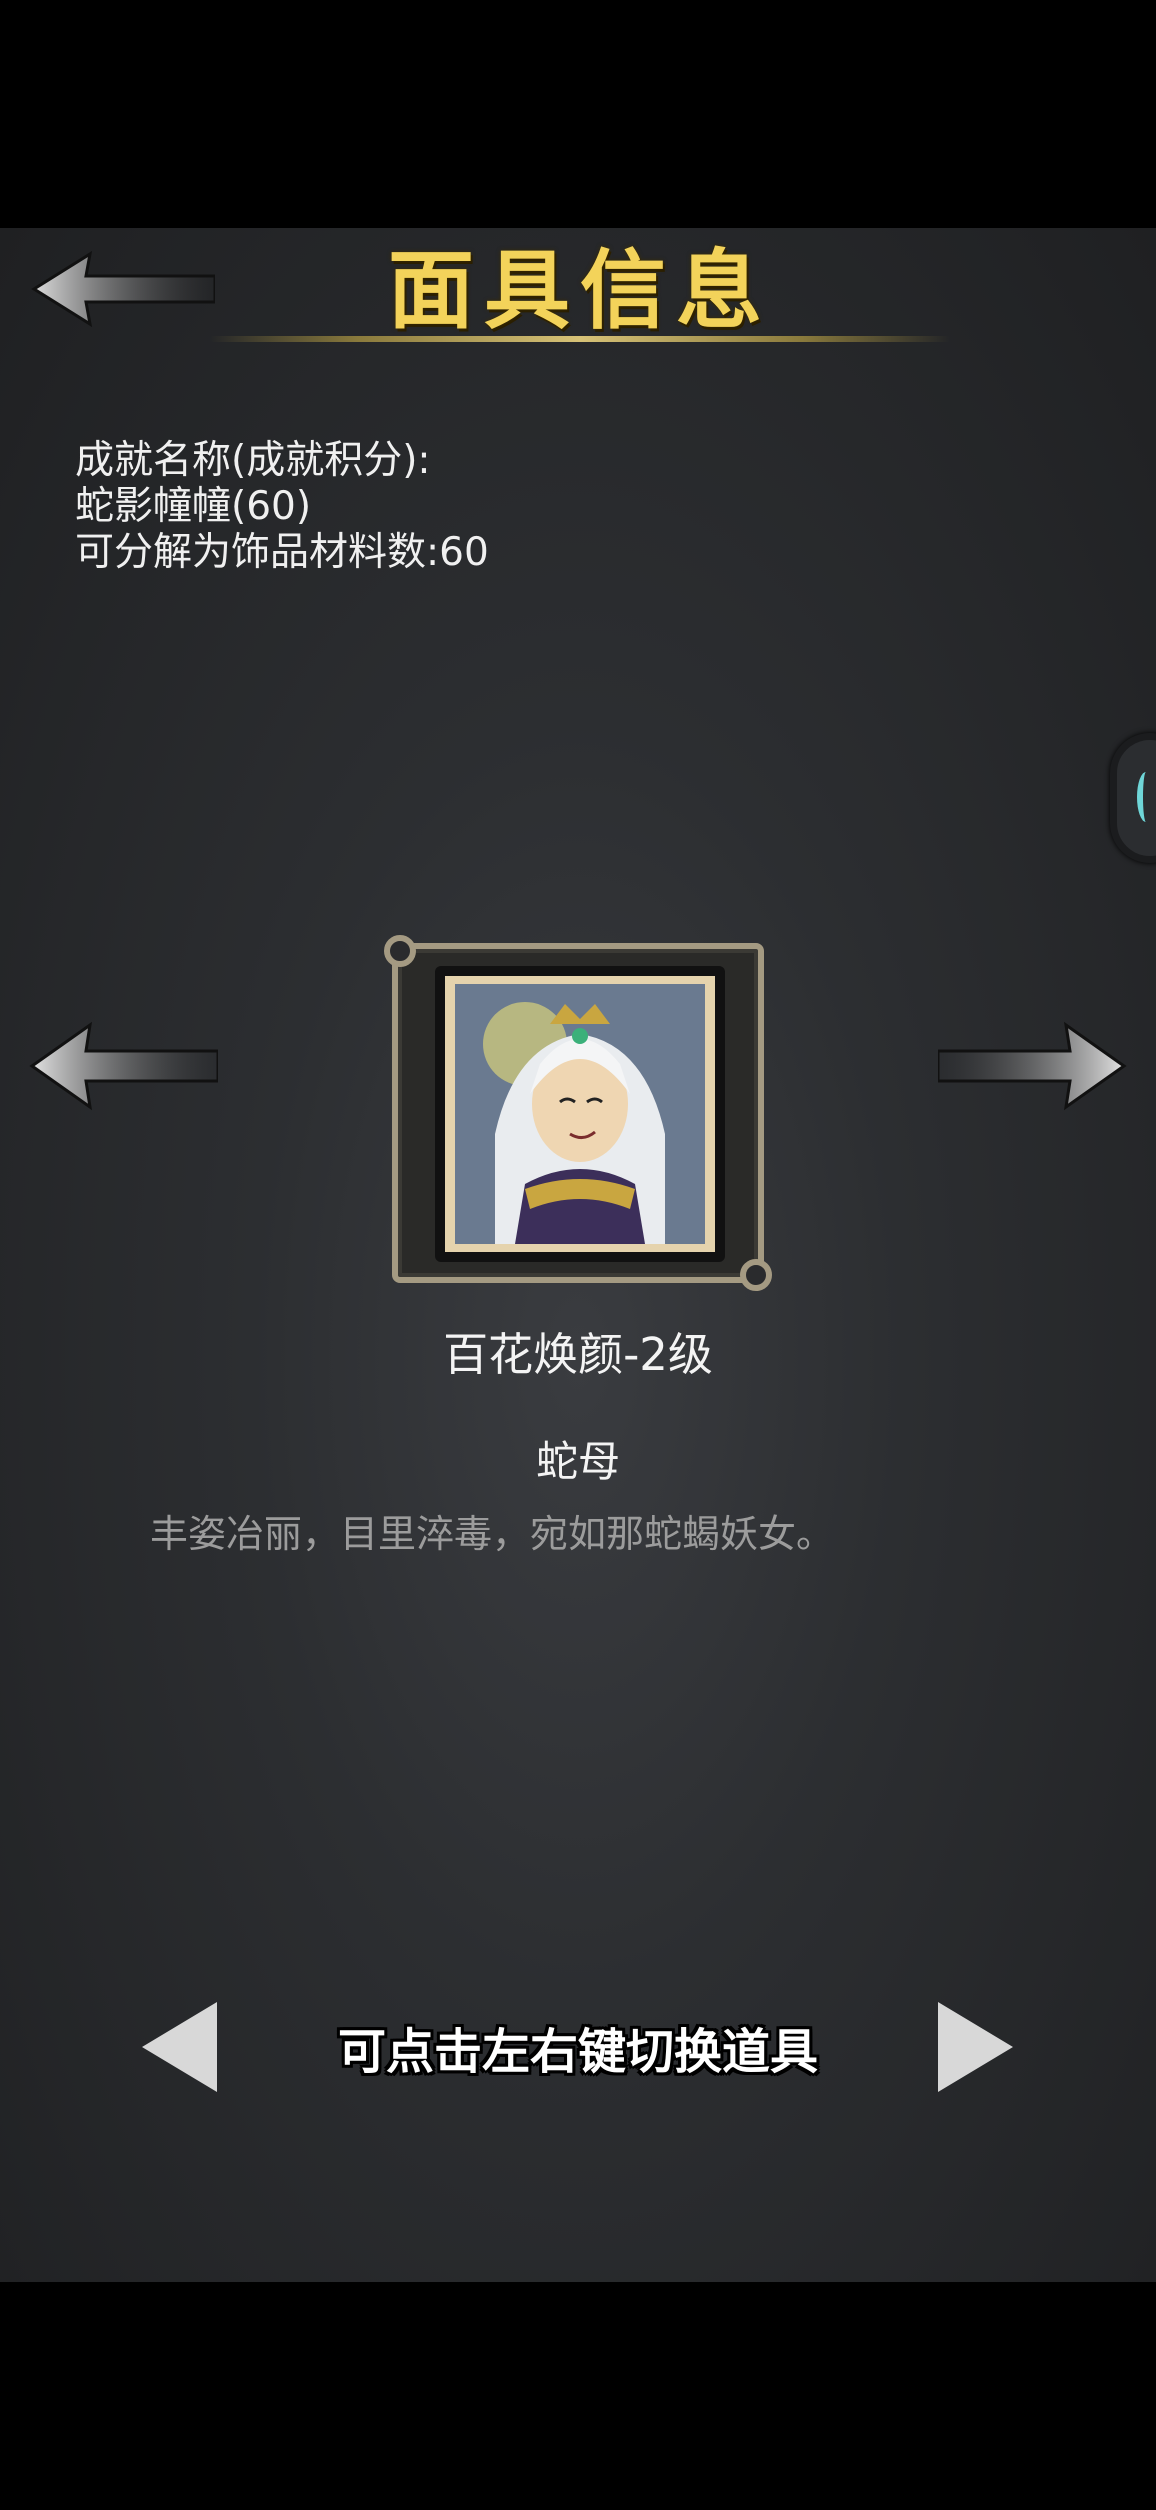 The height and width of the screenshot is (2510, 1156). Describe the element at coordinates (1146, 797) in the screenshot. I see `side-tab-icon` at that location.